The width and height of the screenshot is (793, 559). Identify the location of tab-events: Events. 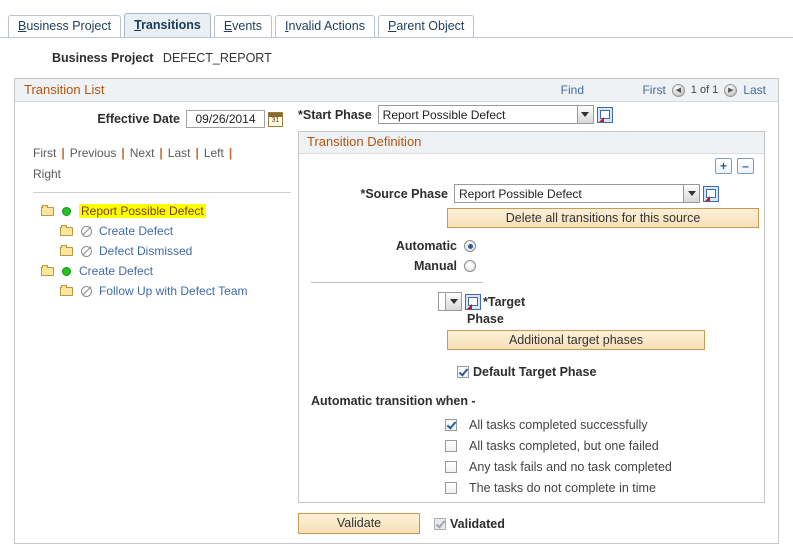
(243, 26).